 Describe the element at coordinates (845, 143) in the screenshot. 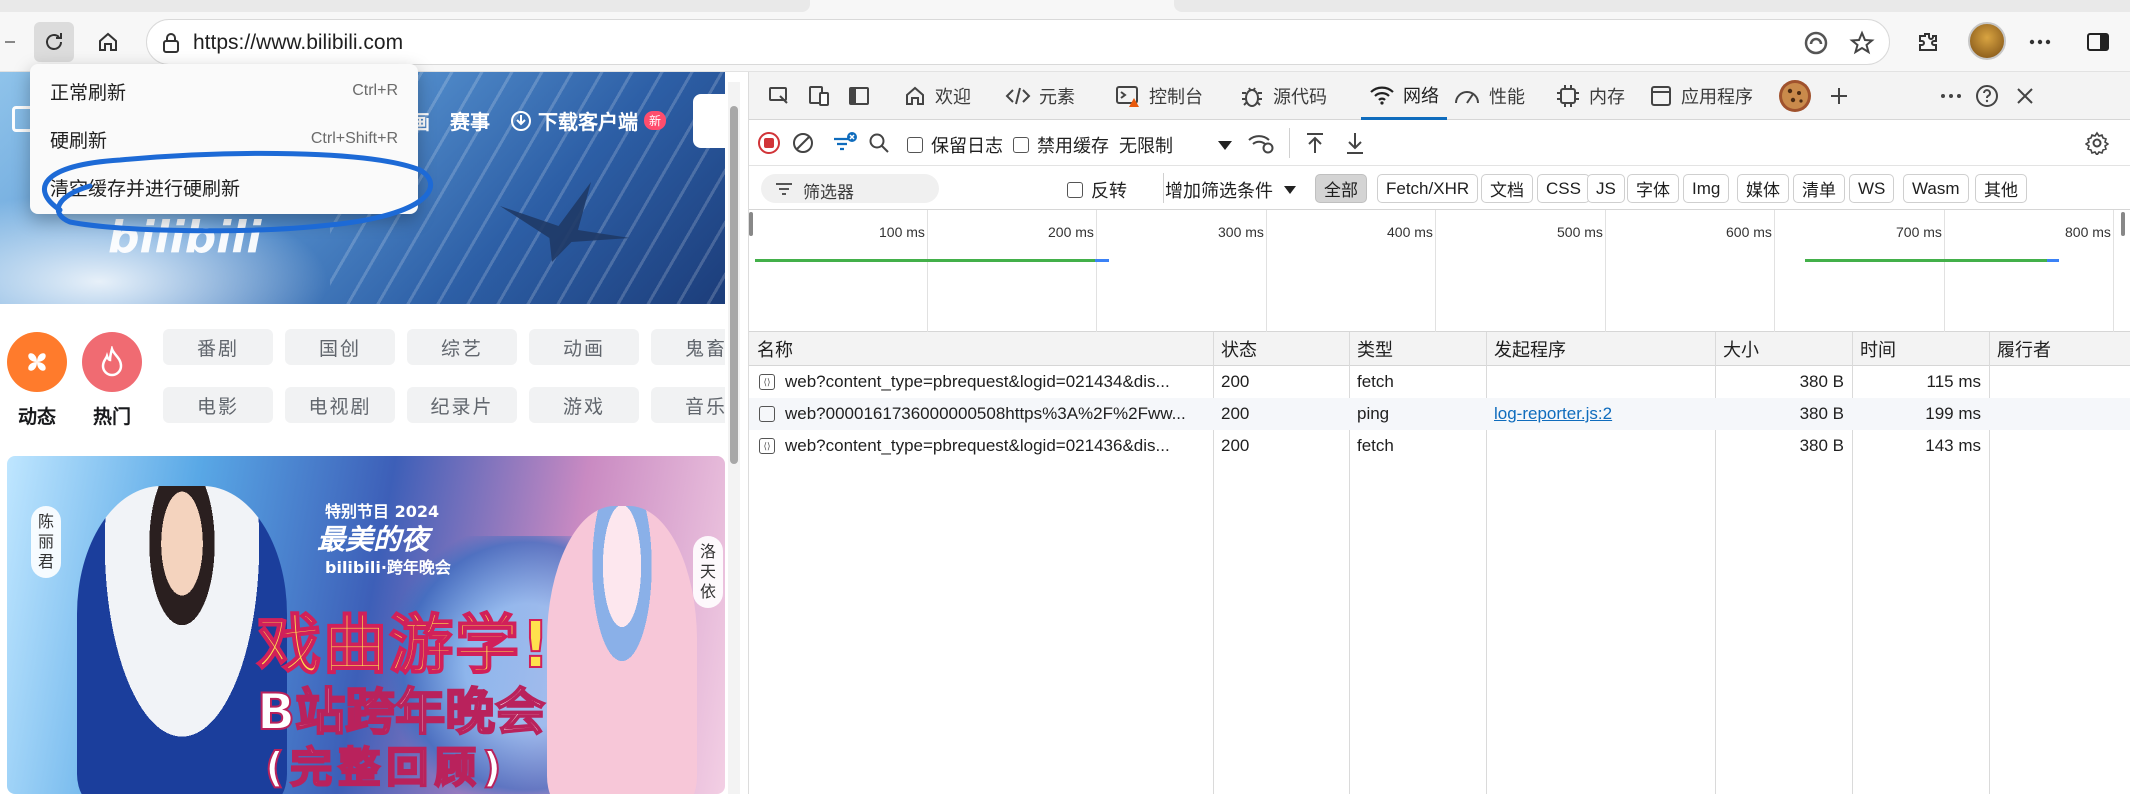

I see `filter-toggle-icon` at that location.